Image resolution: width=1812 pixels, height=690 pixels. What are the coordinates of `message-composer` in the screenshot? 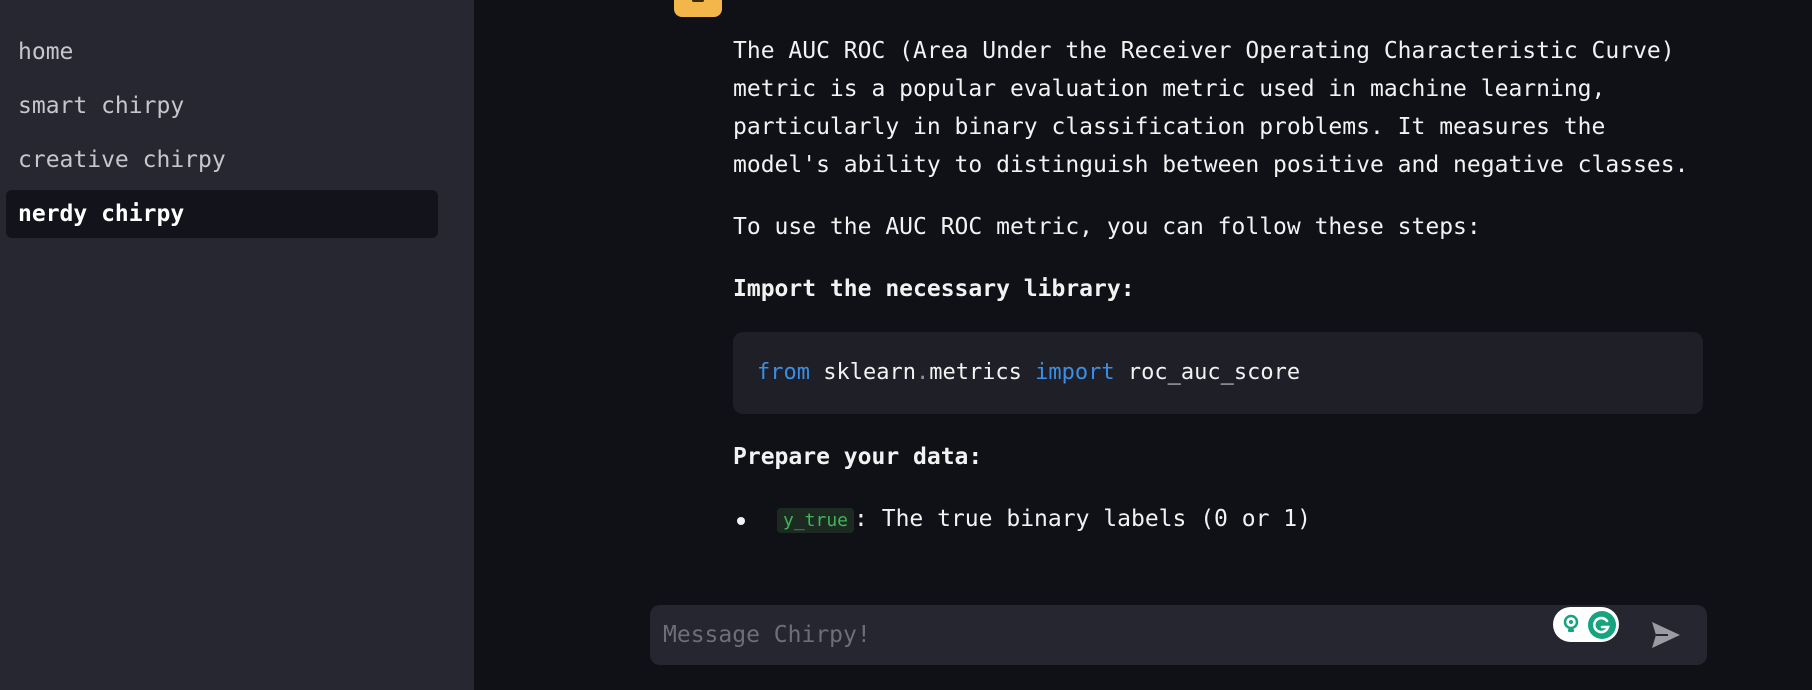 It's located at (1178, 635).